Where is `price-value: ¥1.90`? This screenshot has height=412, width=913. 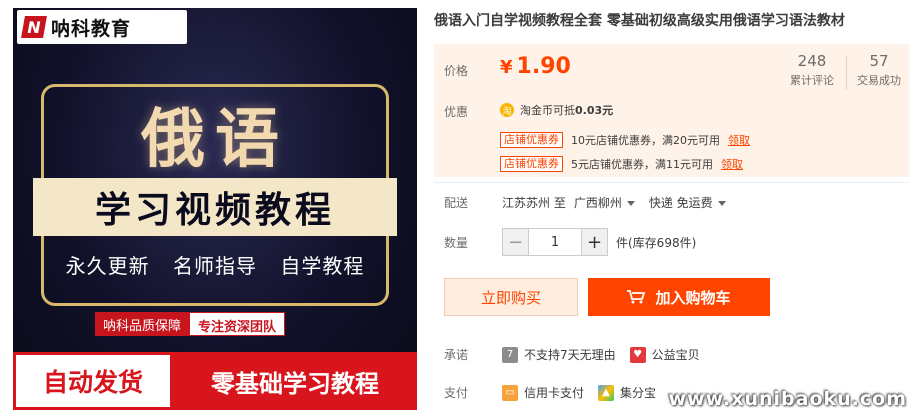
price-value: ¥1.90 is located at coordinates (535, 66).